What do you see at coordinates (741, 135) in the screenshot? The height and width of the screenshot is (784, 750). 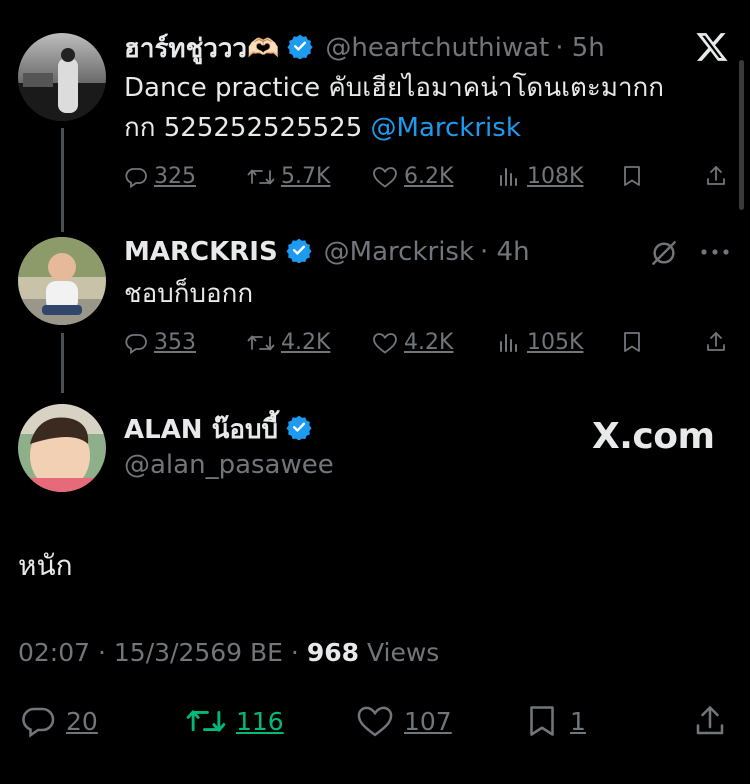 I see `scrollbar` at bounding box center [741, 135].